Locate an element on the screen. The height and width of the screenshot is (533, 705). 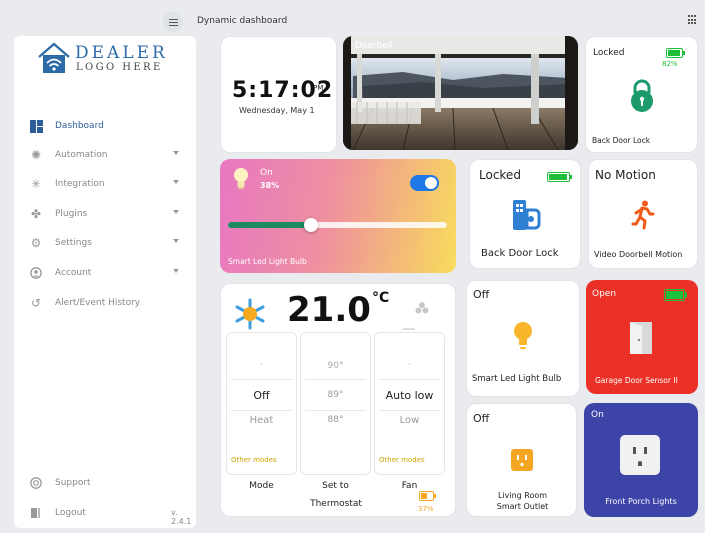
light-level: 38% is located at coordinates (270, 185).